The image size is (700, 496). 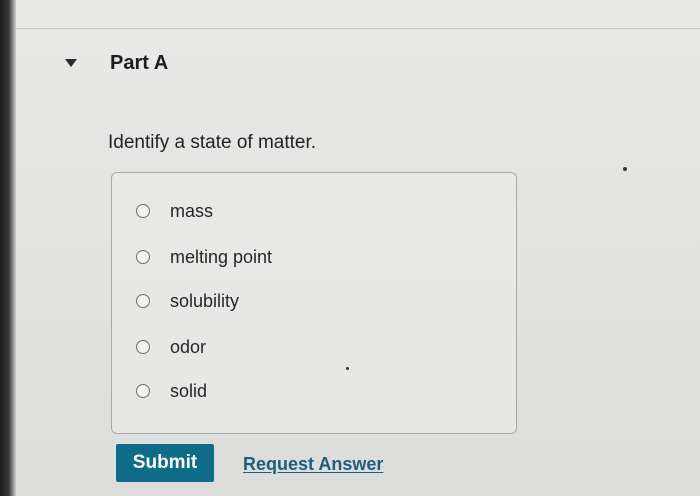 I want to click on option-solid: solid, so click(x=171, y=391).